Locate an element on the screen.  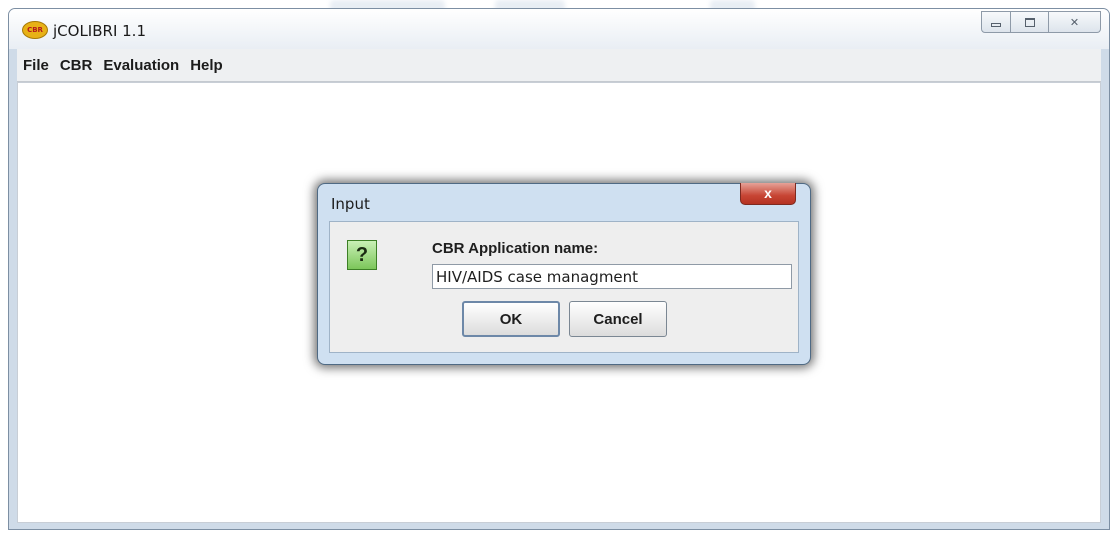
maximize-button is located at coordinates (1030, 22).